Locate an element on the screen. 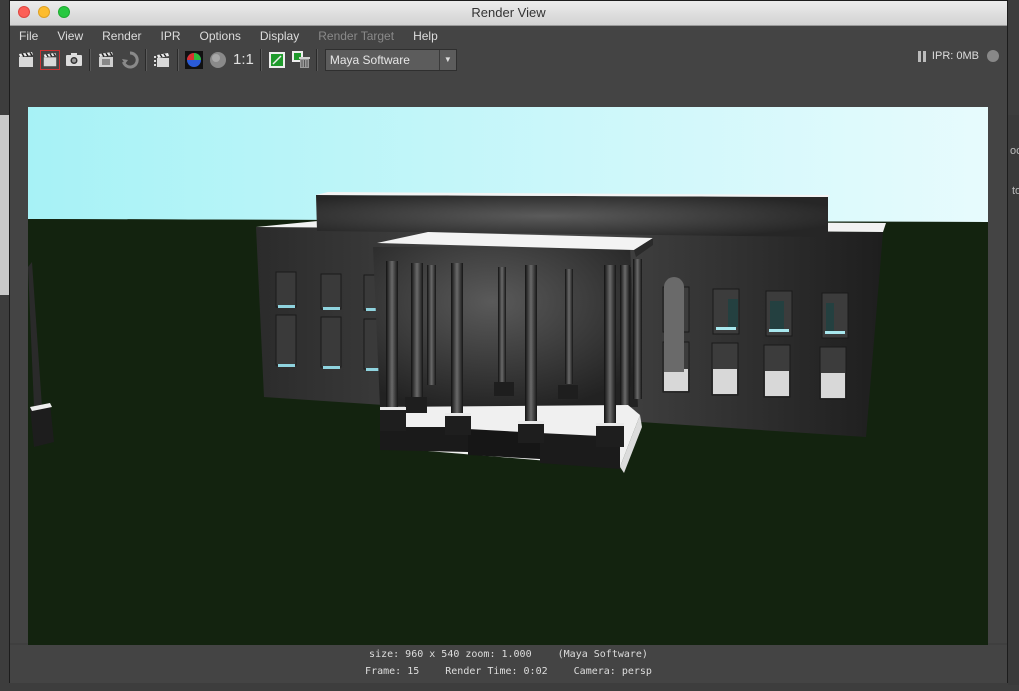 The height and width of the screenshot is (691, 1019). renderer-status: (Maya Software) is located at coordinates (602, 654).